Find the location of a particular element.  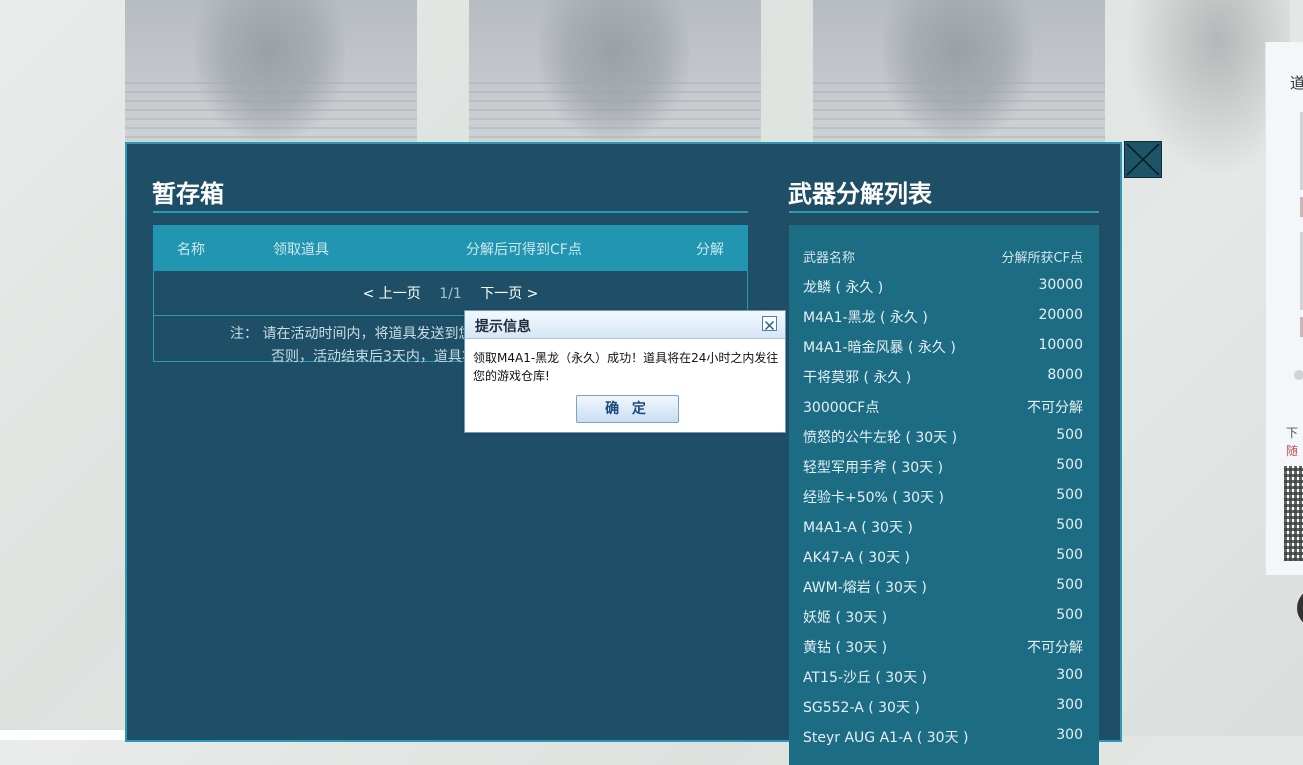

list-item: Steyr AUG A1-A ( 30天 ) 300 is located at coordinates (943, 742).